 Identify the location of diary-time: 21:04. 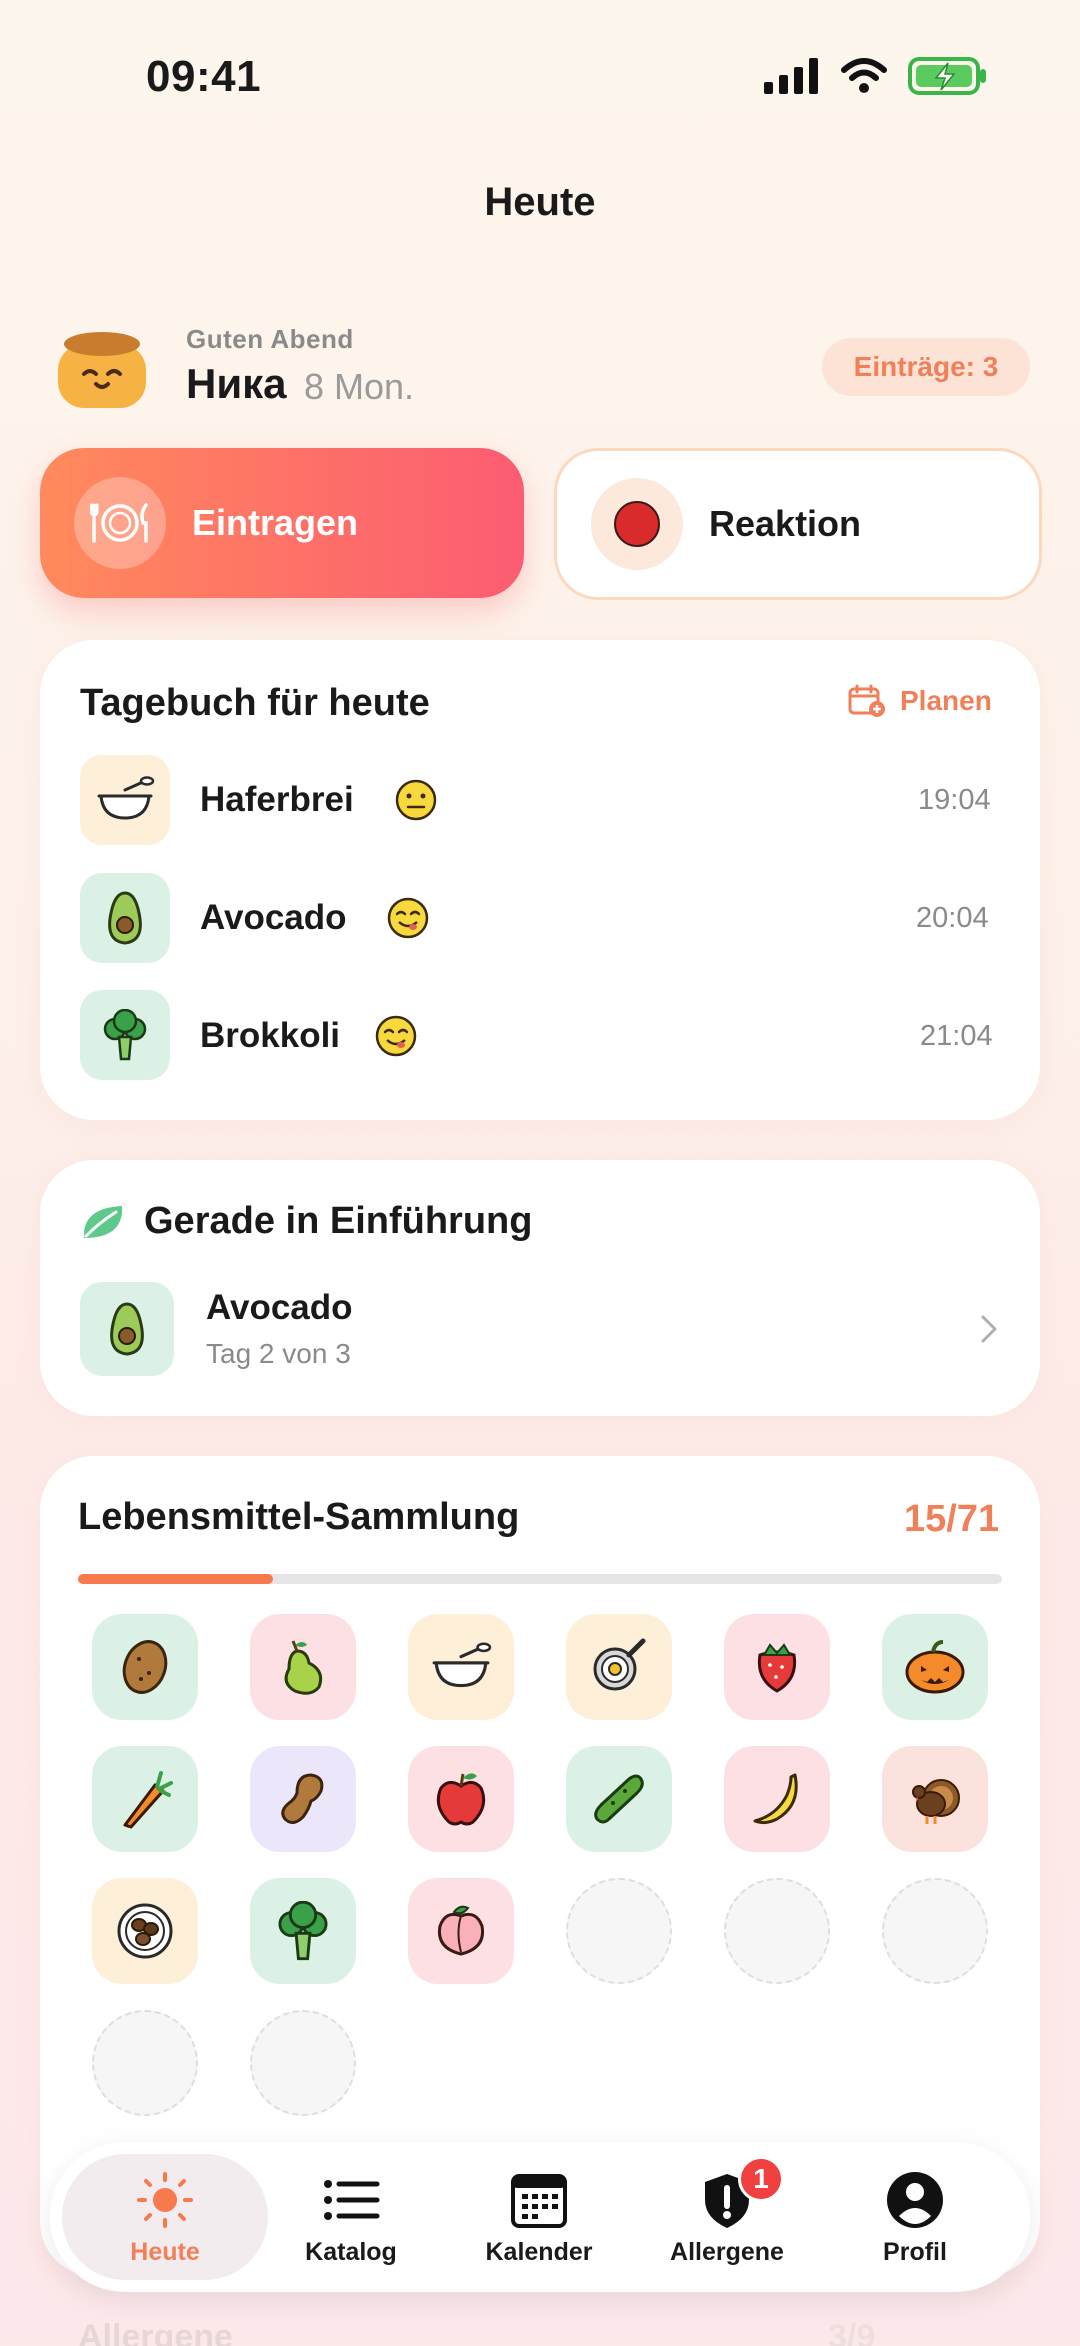
(956, 1036).